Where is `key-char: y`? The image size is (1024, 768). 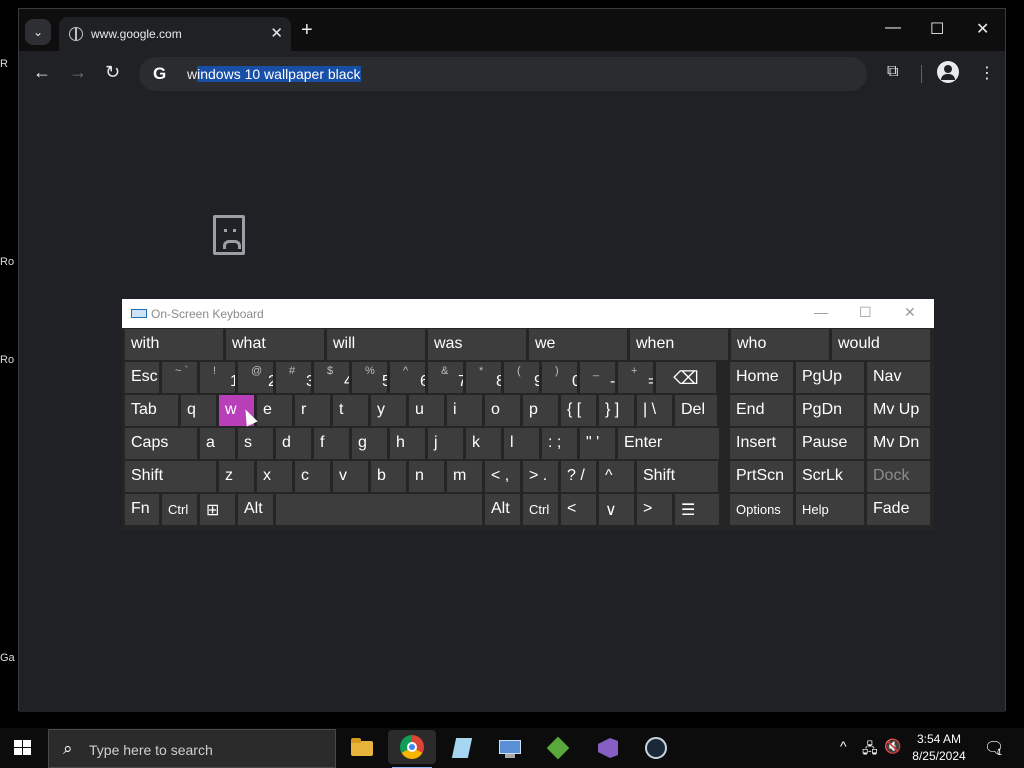
key-char: y is located at coordinates (388, 410).